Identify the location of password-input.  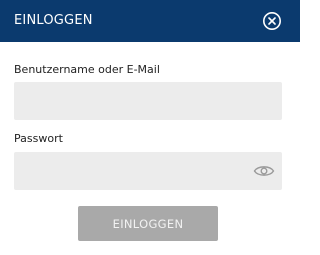
(148, 171).